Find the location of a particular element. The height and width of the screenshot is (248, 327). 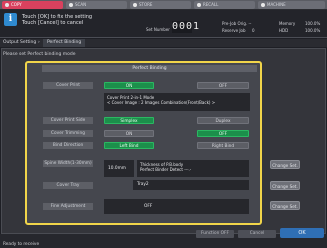

cover-tray-label: Cover Tray is located at coordinates (68, 185).